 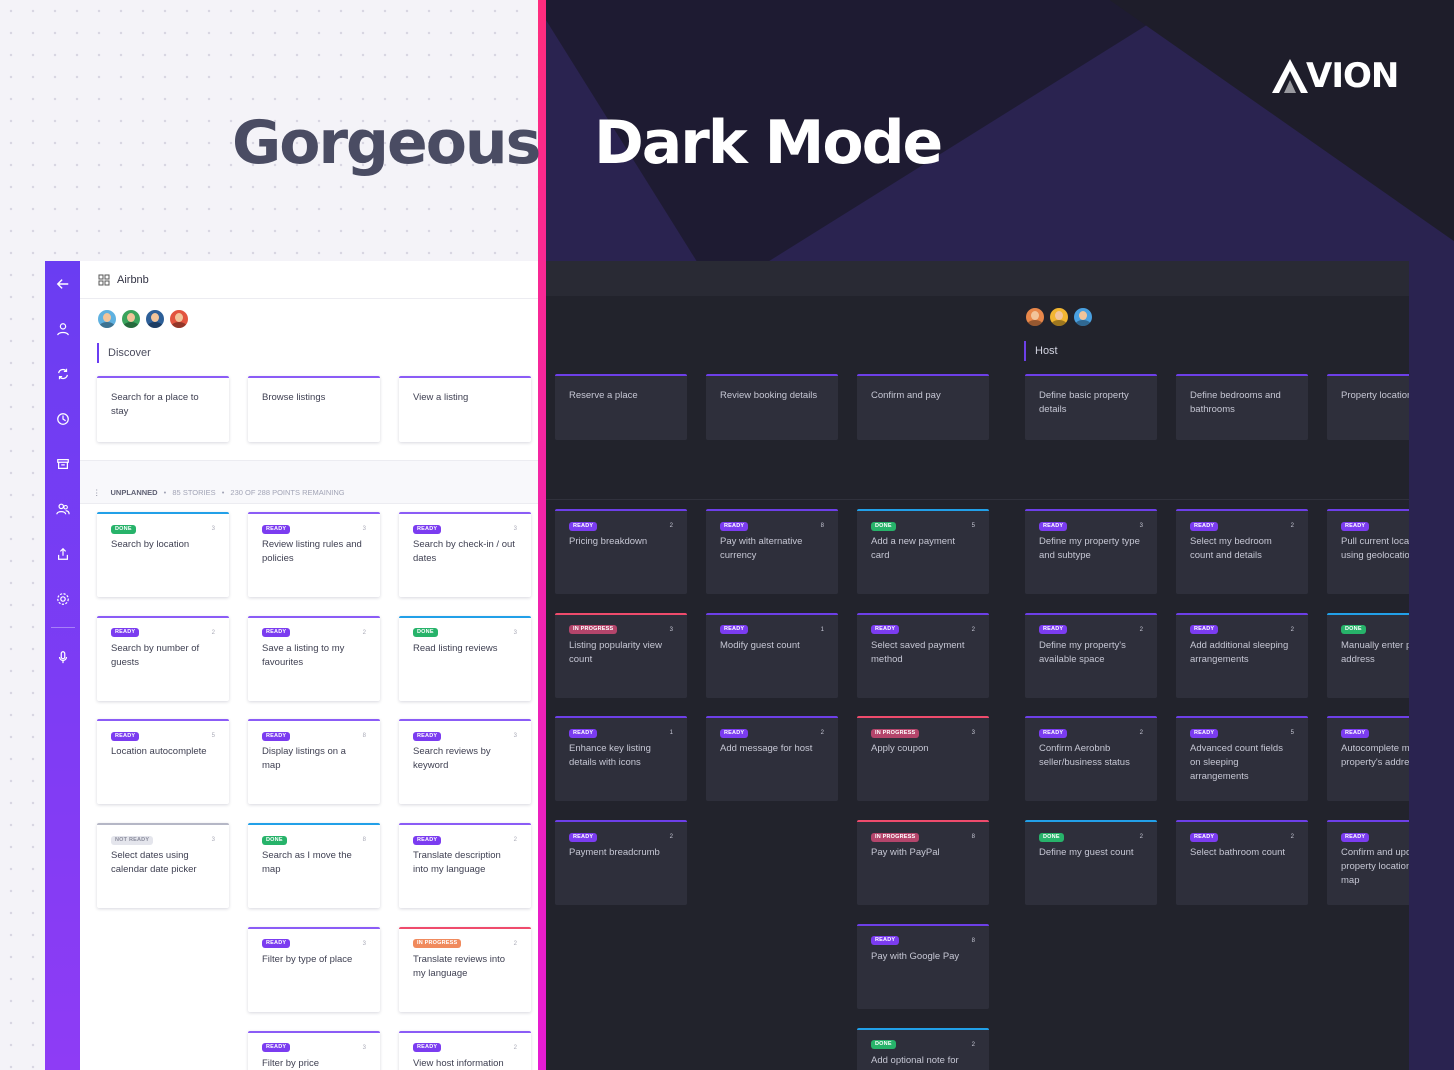 What do you see at coordinates (465, 658) in the screenshot?
I see `story-card: DONE 3 Read listing reviews` at bounding box center [465, 658].